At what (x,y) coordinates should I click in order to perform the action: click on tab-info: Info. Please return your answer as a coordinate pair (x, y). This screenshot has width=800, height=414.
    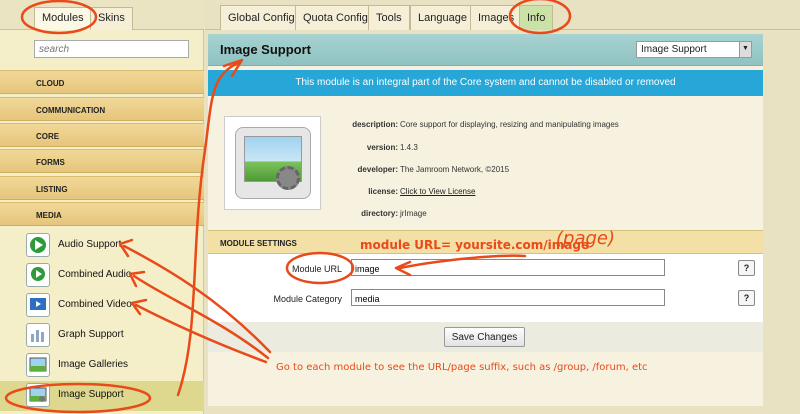
    Looking at the image, I should click on (536, 17).